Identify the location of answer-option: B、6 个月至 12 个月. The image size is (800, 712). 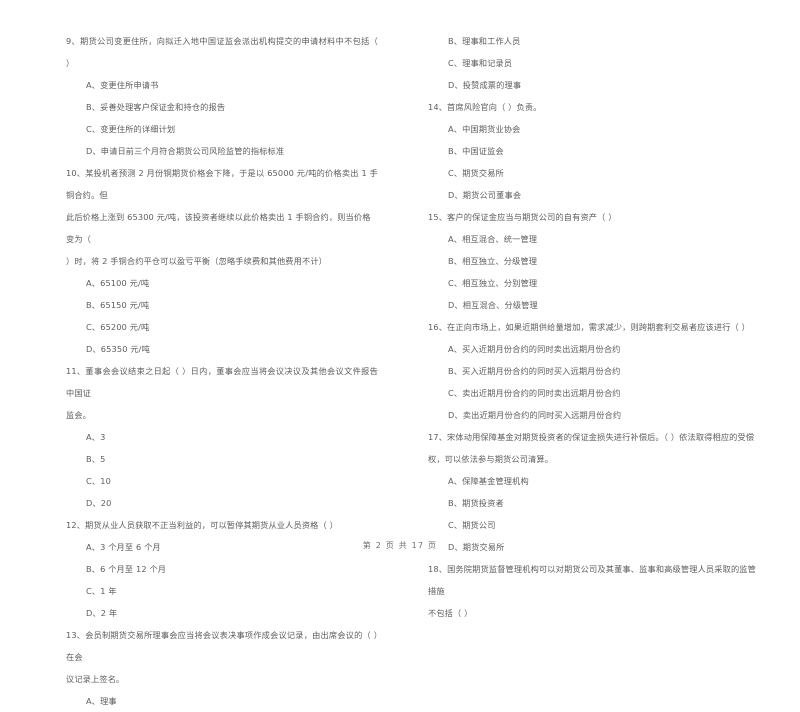
(126, 569).